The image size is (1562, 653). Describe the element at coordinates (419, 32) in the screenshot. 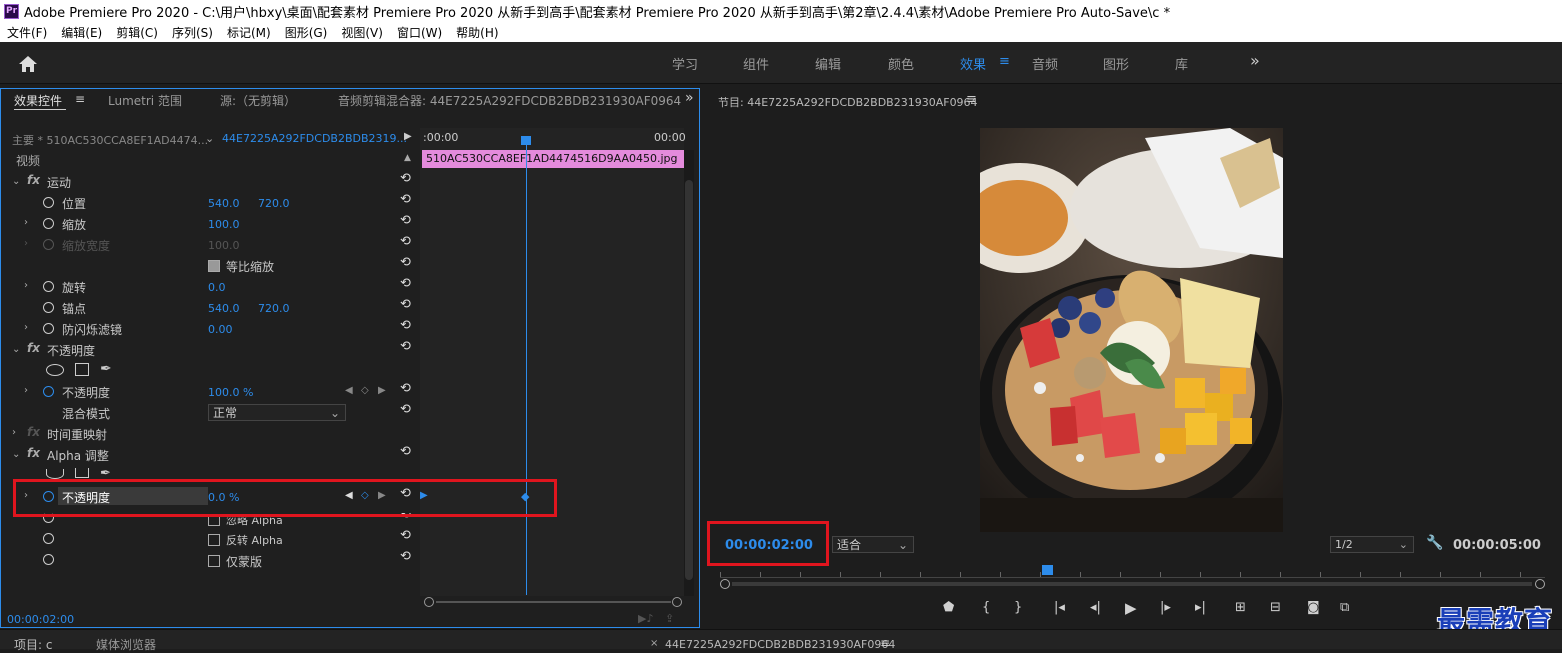

I see `menu-window: 窗口(W)` at that location.